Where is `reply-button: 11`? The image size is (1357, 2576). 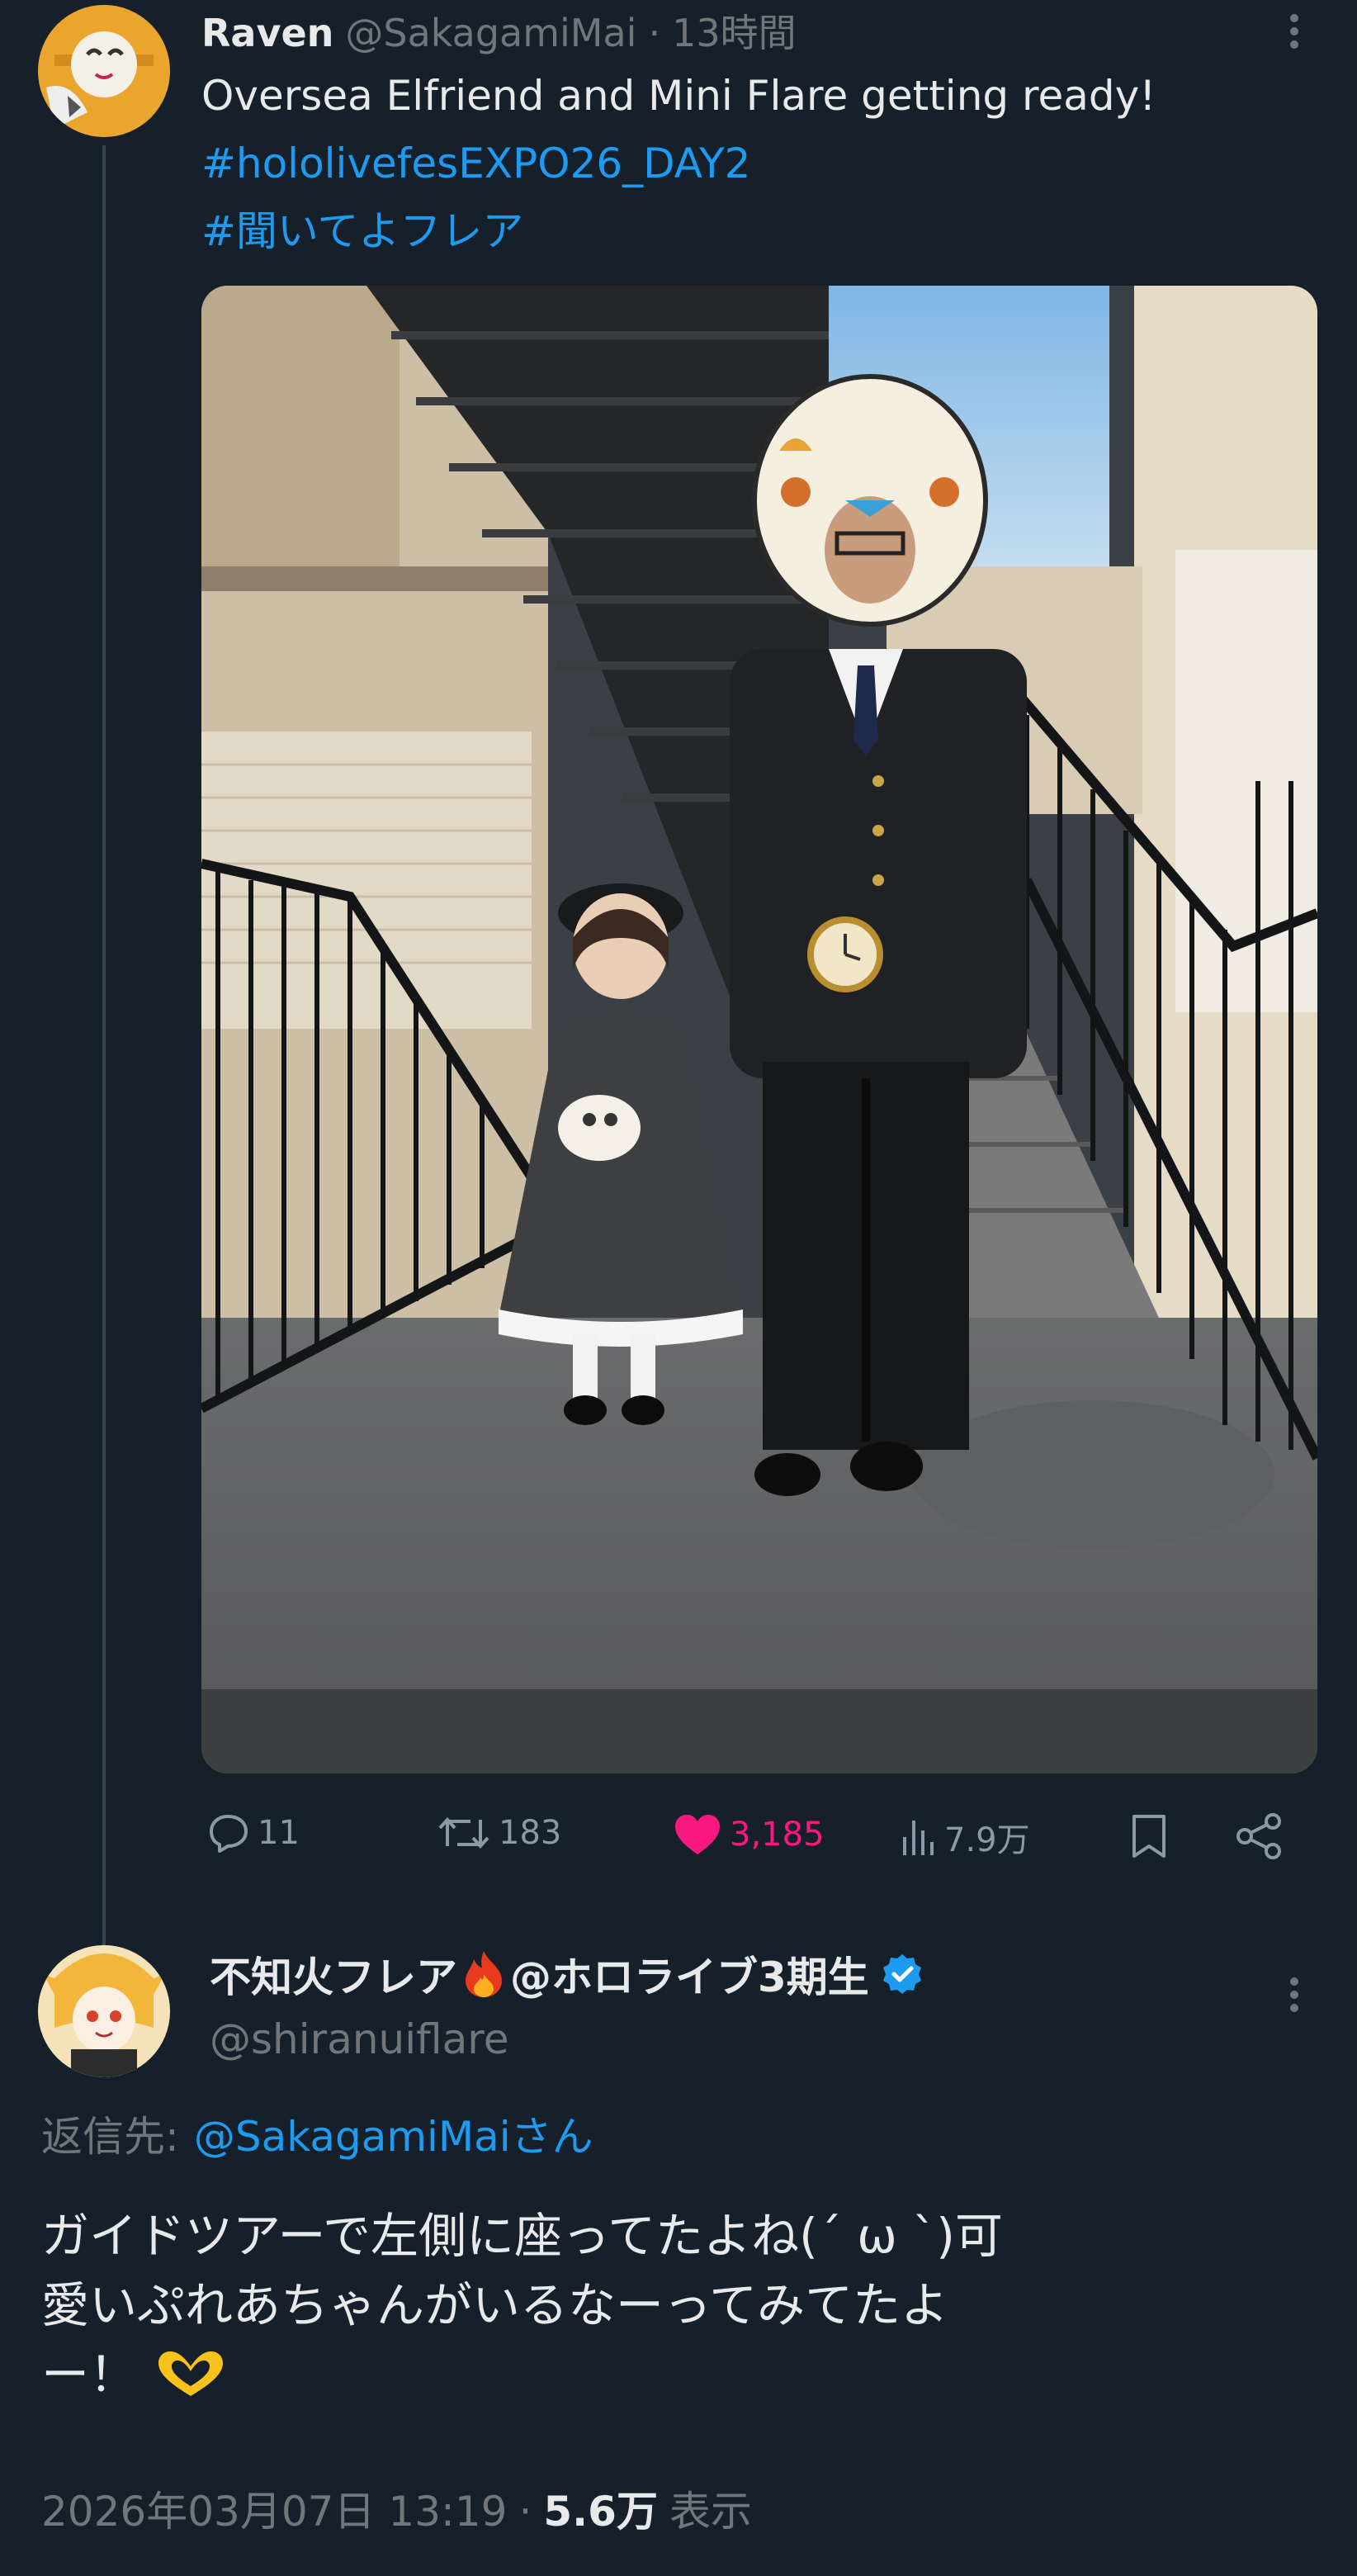
reply-button: 11 is located at coordinates (254, 1833).